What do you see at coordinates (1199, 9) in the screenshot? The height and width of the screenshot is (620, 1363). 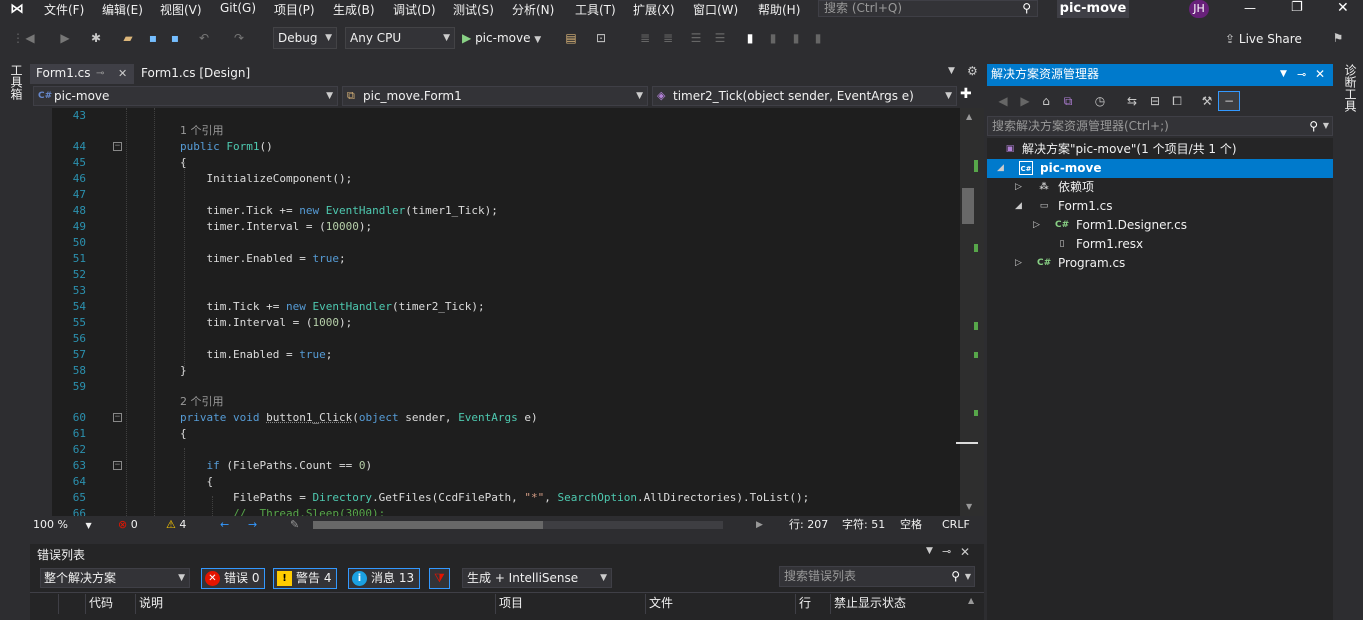 I see `avatar: JH` at bounding box center [1199, 9].